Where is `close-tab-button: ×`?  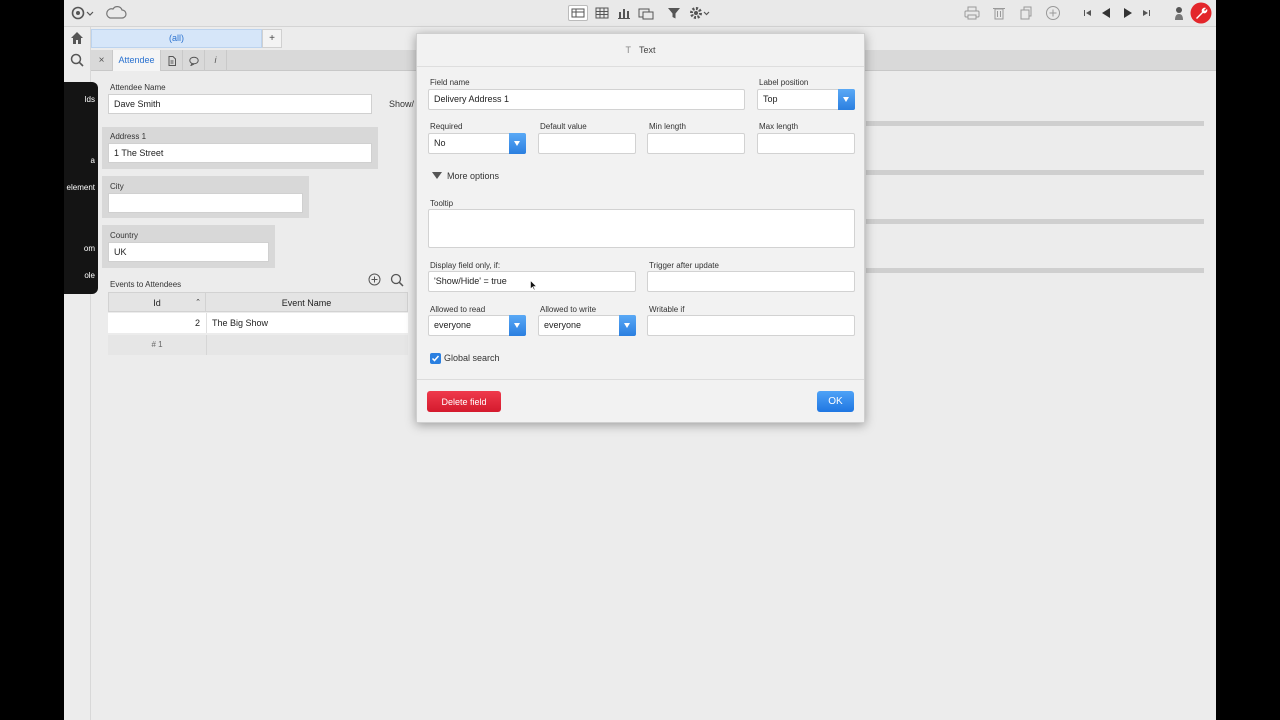 close-tab-button: × is located at coordinates (102, 60).